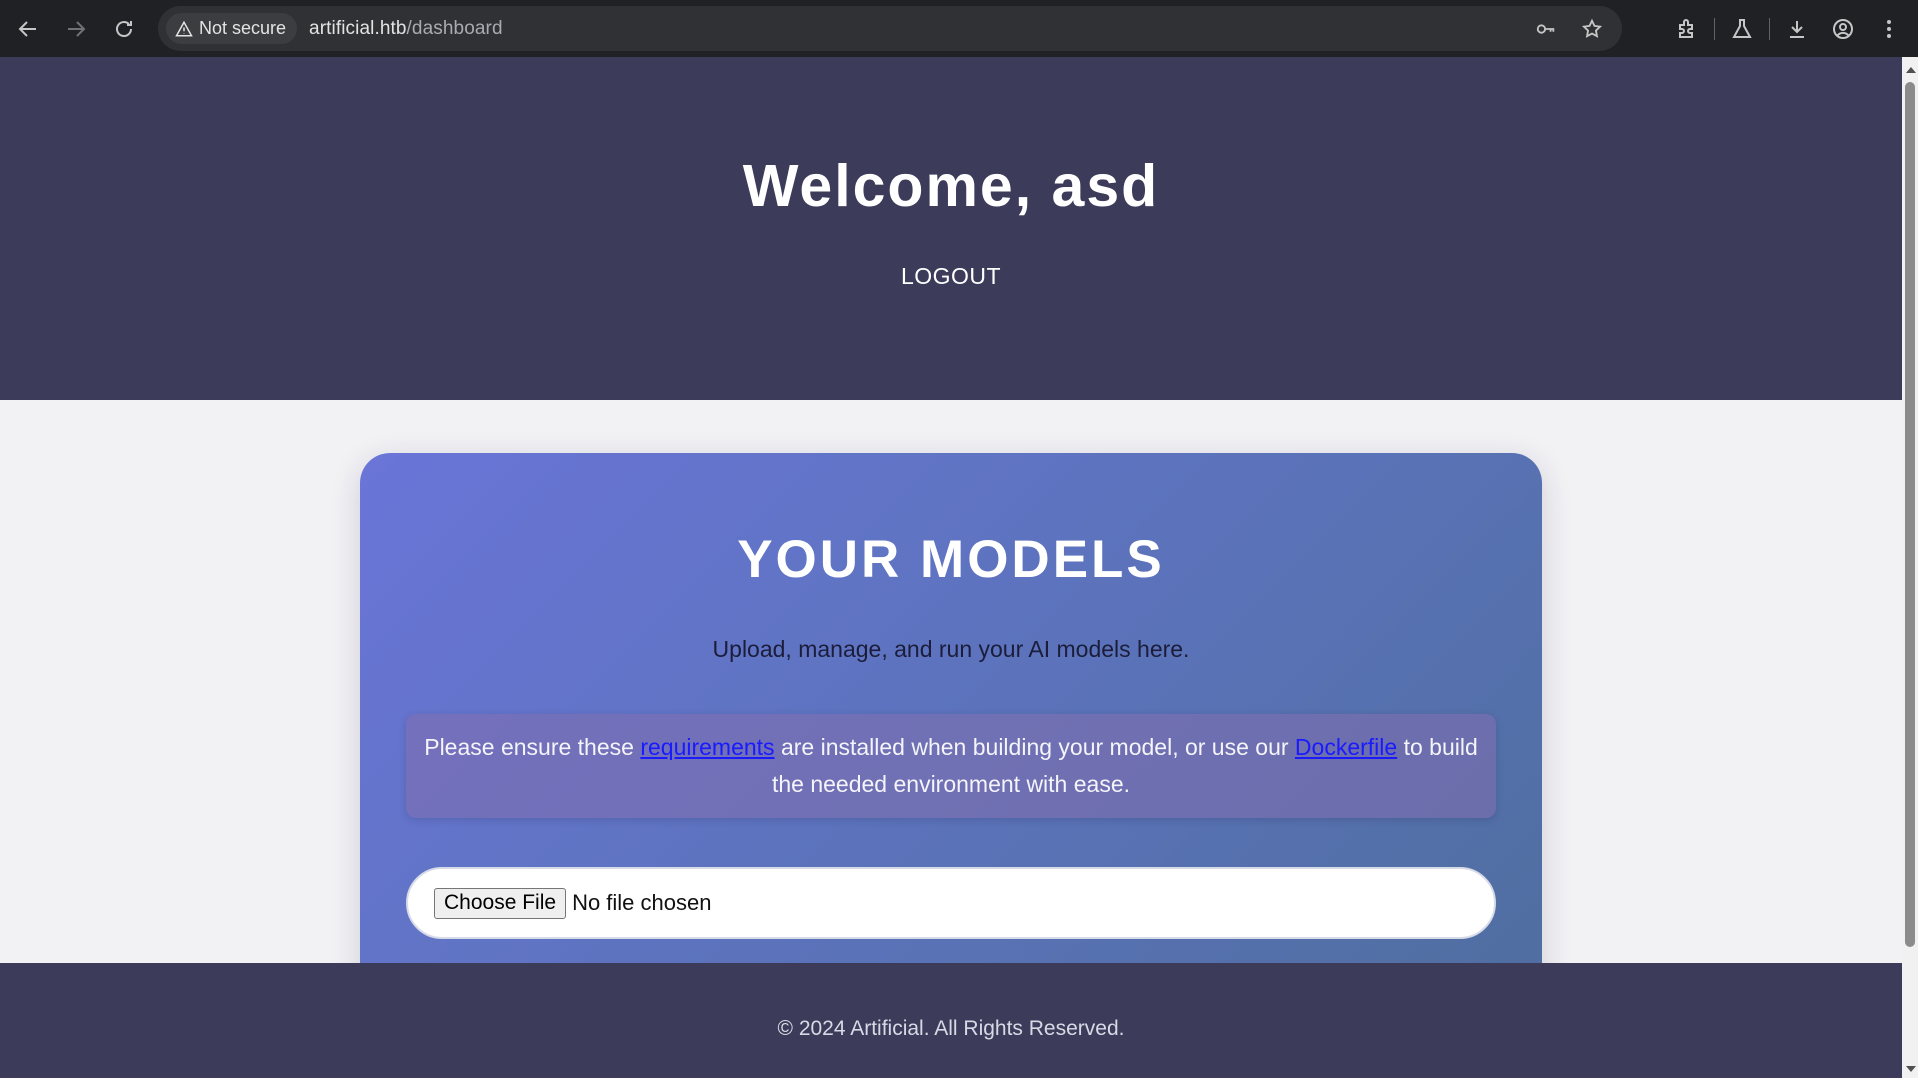 This screenshot has height=1078, width=1918. I want to click on profile-button, so click(1843, 29).